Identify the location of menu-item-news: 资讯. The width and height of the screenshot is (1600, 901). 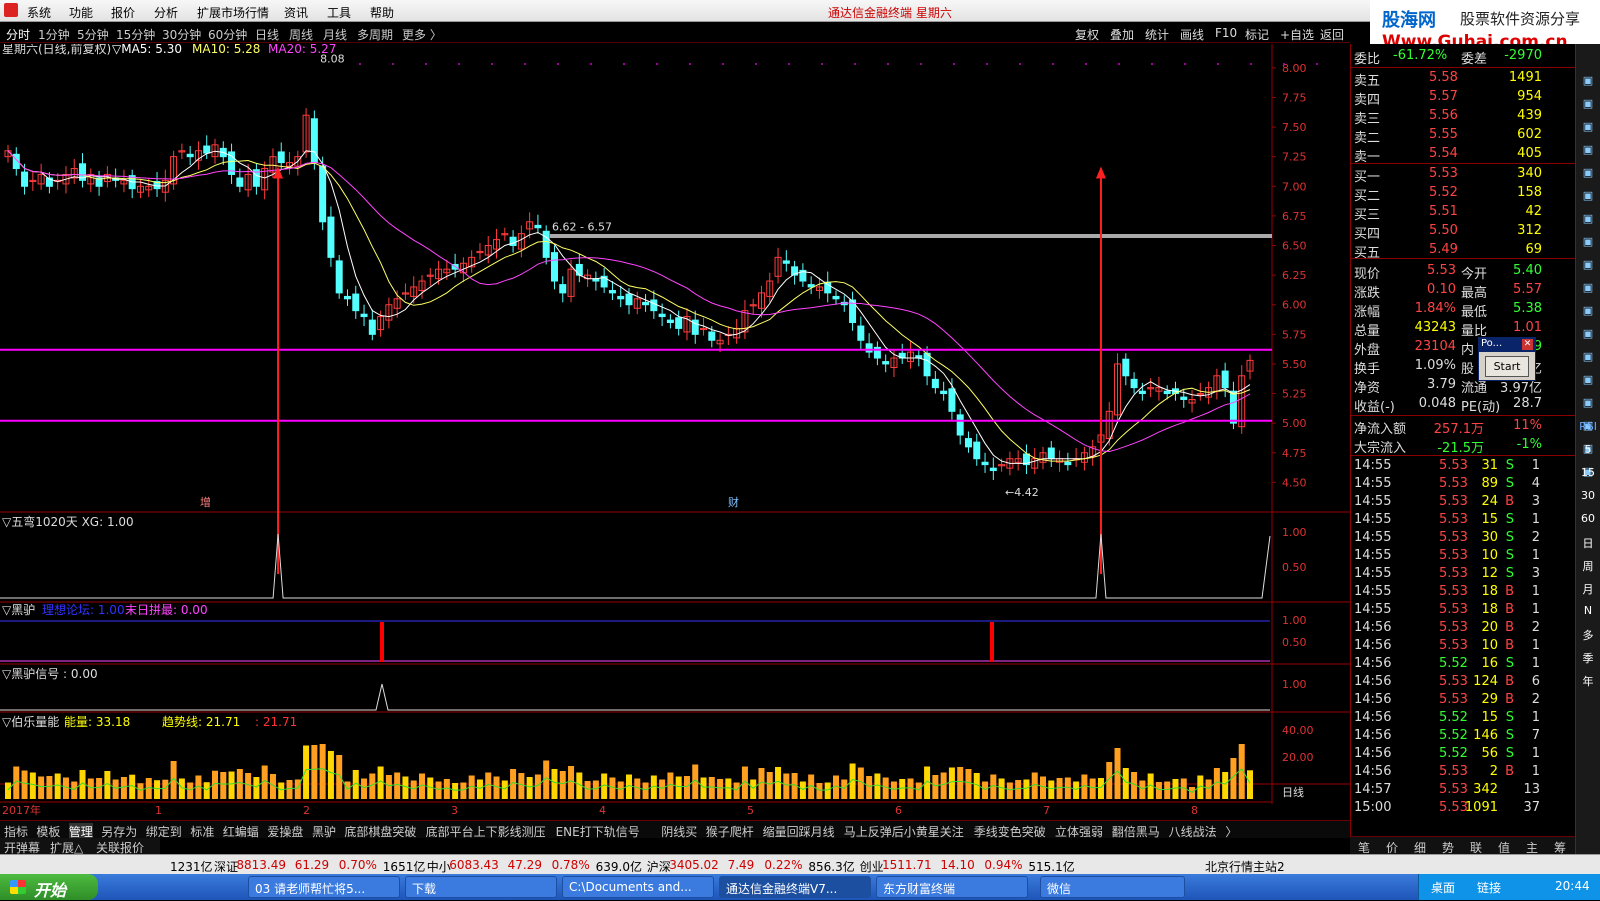
(296, 12).